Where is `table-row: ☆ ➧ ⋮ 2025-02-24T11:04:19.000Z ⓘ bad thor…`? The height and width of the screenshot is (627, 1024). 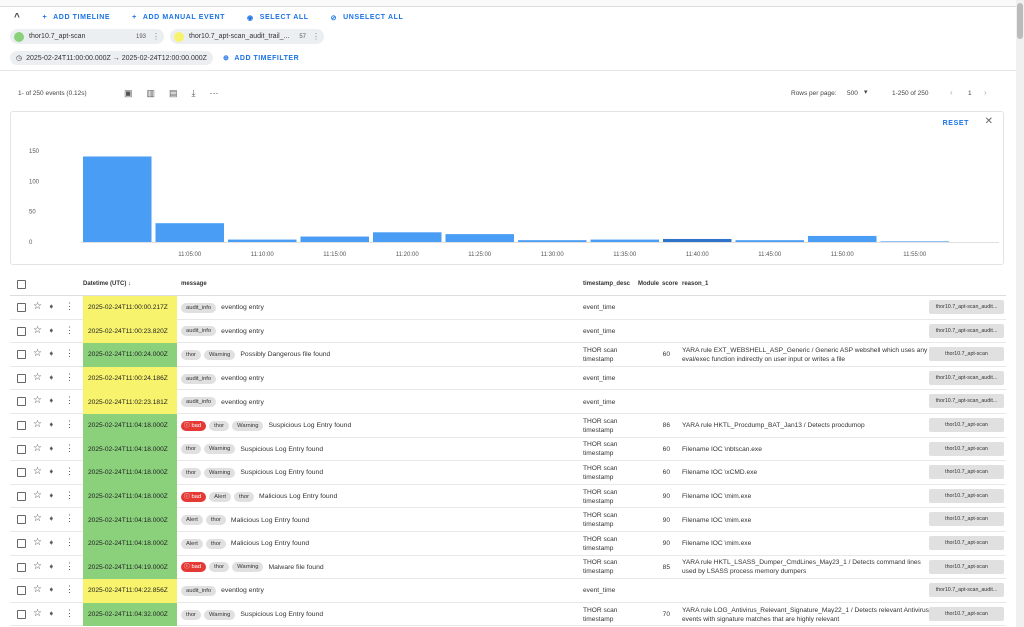
table-row: ☆ ➧ ⋮ 2025-02-24T11:04:19.000Z ⓘ bad thor… is located at coordinates (508, 567).